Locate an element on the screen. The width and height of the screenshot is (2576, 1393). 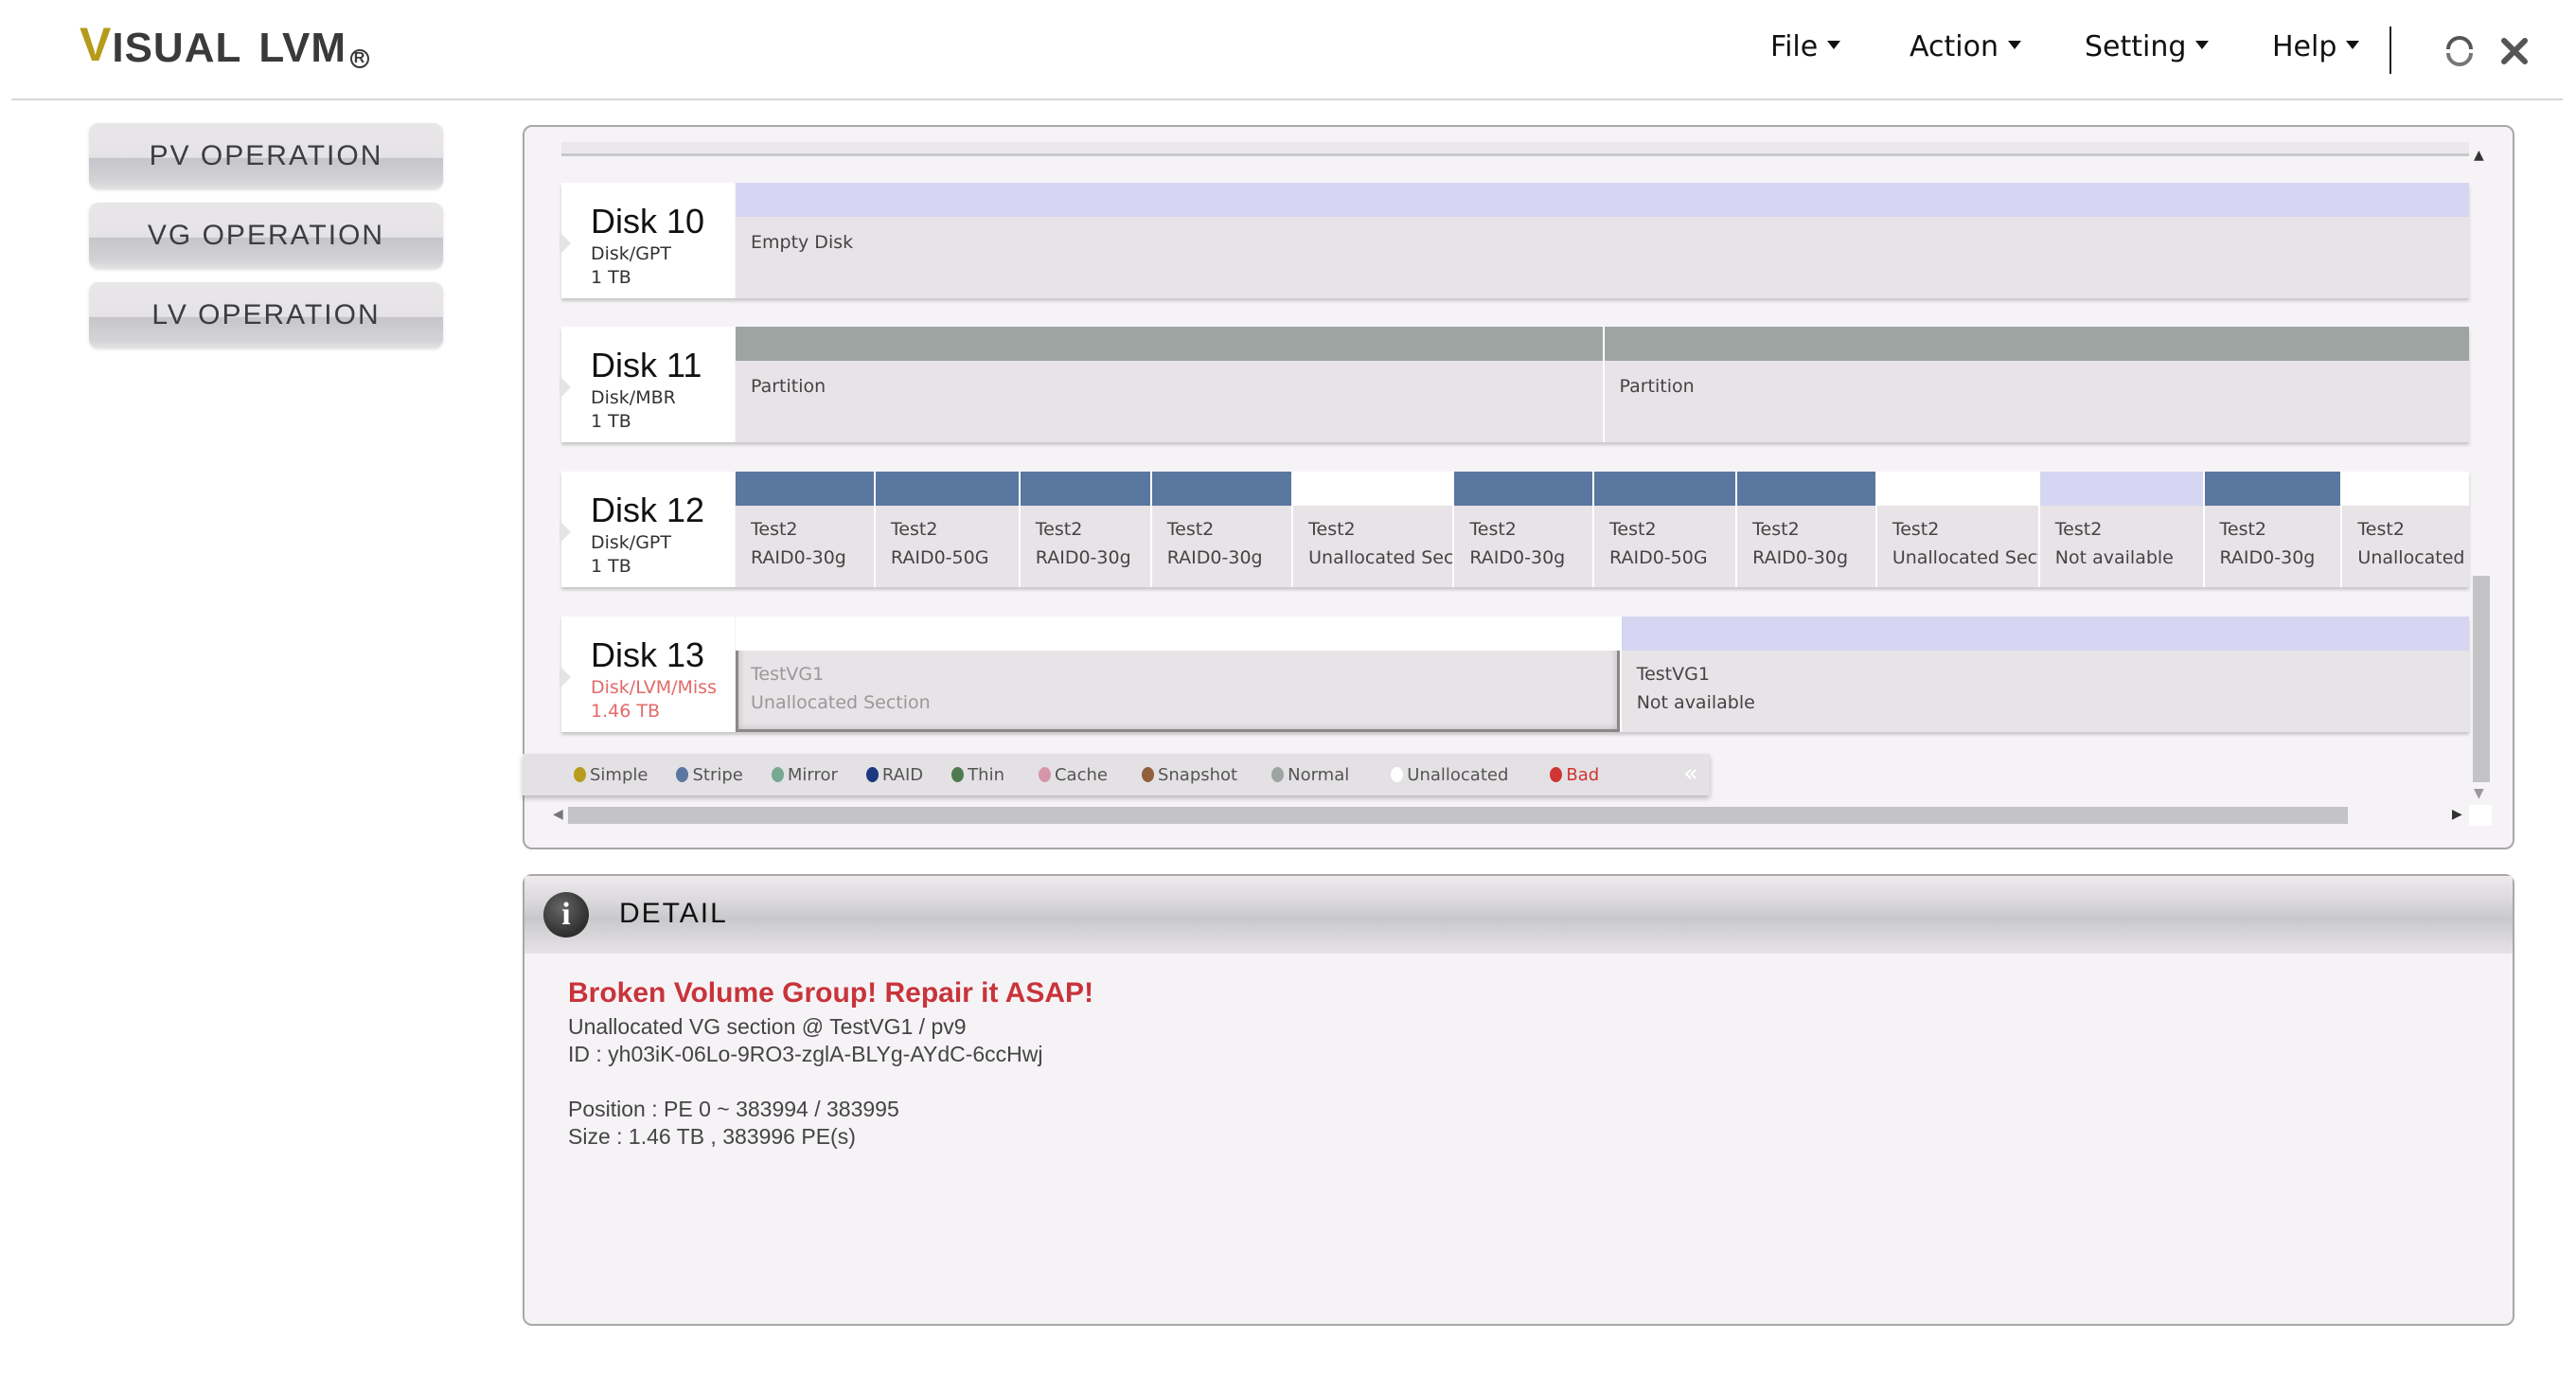
scrollbar-corner is located at coordinates (2480, 815).